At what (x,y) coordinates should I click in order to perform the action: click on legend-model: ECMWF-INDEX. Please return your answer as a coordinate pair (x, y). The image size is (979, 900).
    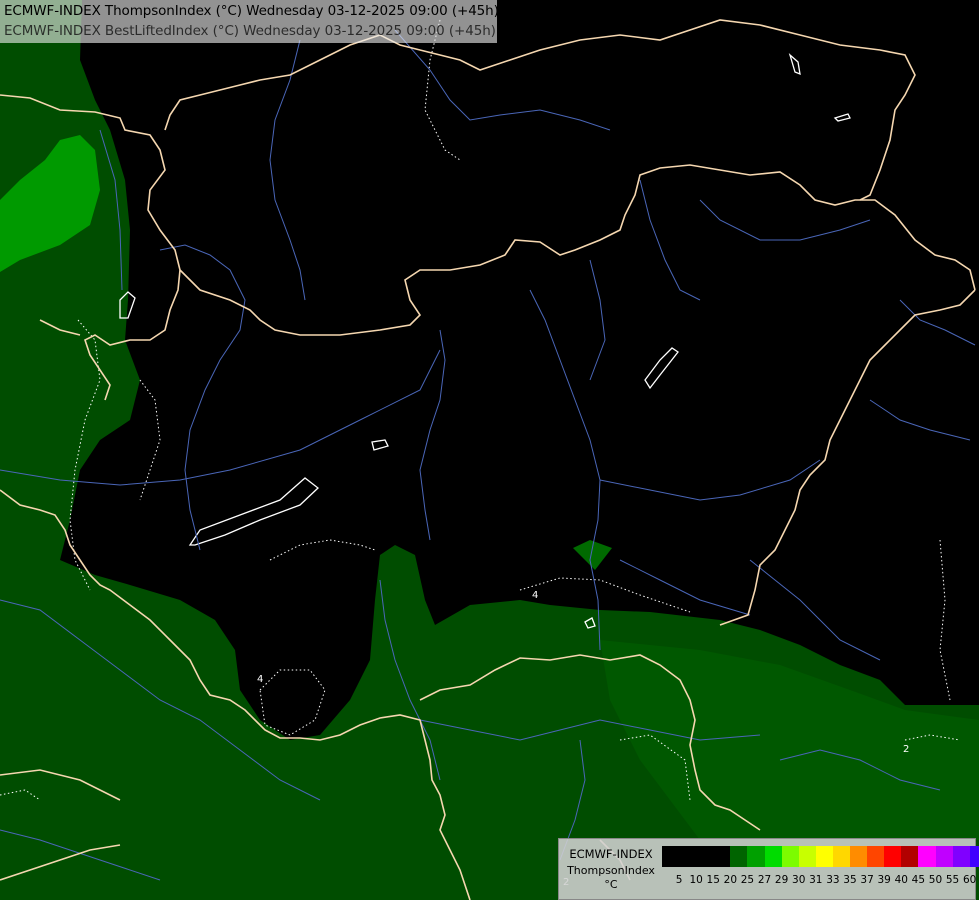
    Looking at the image, I should click on (611, 854).